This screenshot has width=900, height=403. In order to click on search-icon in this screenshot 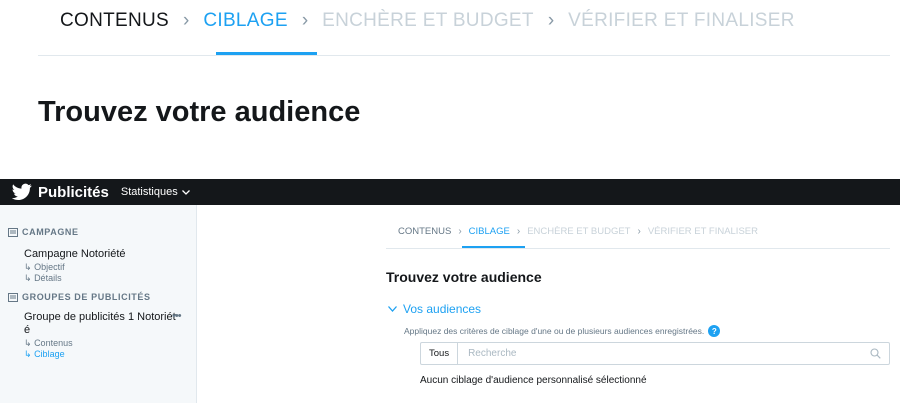, I will do `click(875, 353)`.